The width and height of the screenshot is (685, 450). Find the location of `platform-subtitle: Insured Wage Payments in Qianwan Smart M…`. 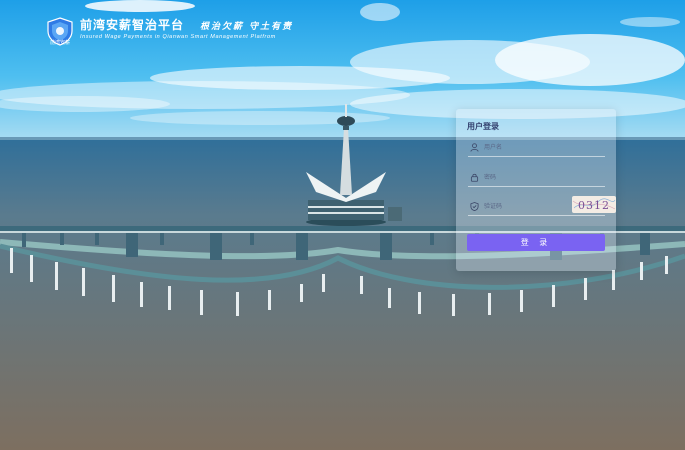

platform-subtitle: Insured Wage Payments in Qianwan Smart M… is located at coordinates (178, 37).